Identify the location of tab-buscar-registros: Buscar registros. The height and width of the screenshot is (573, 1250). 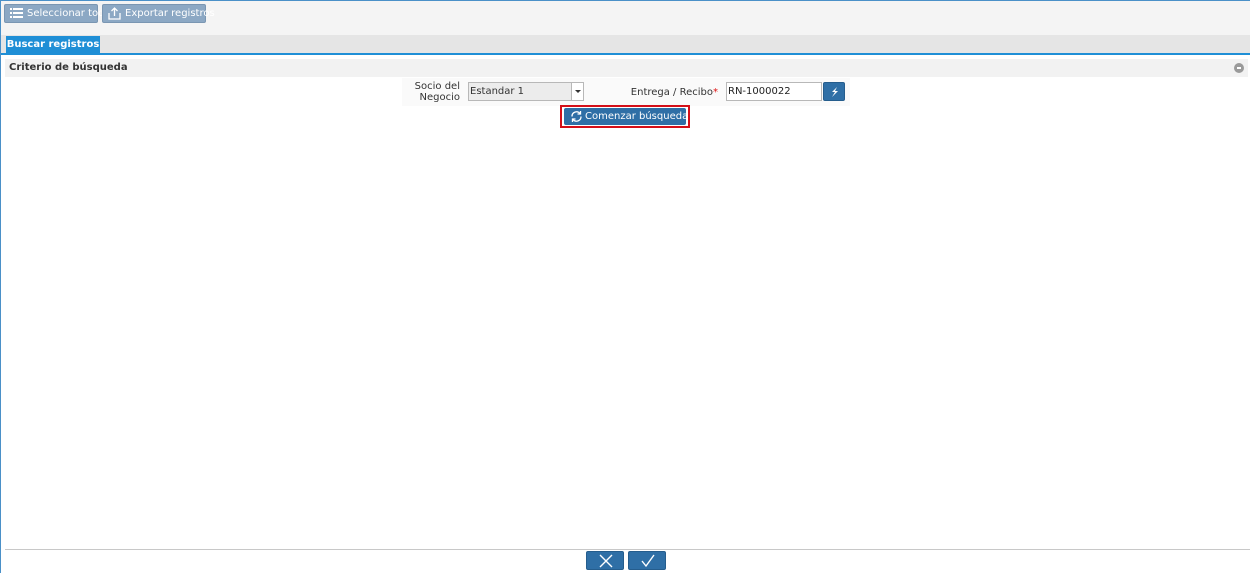
(53, 44).